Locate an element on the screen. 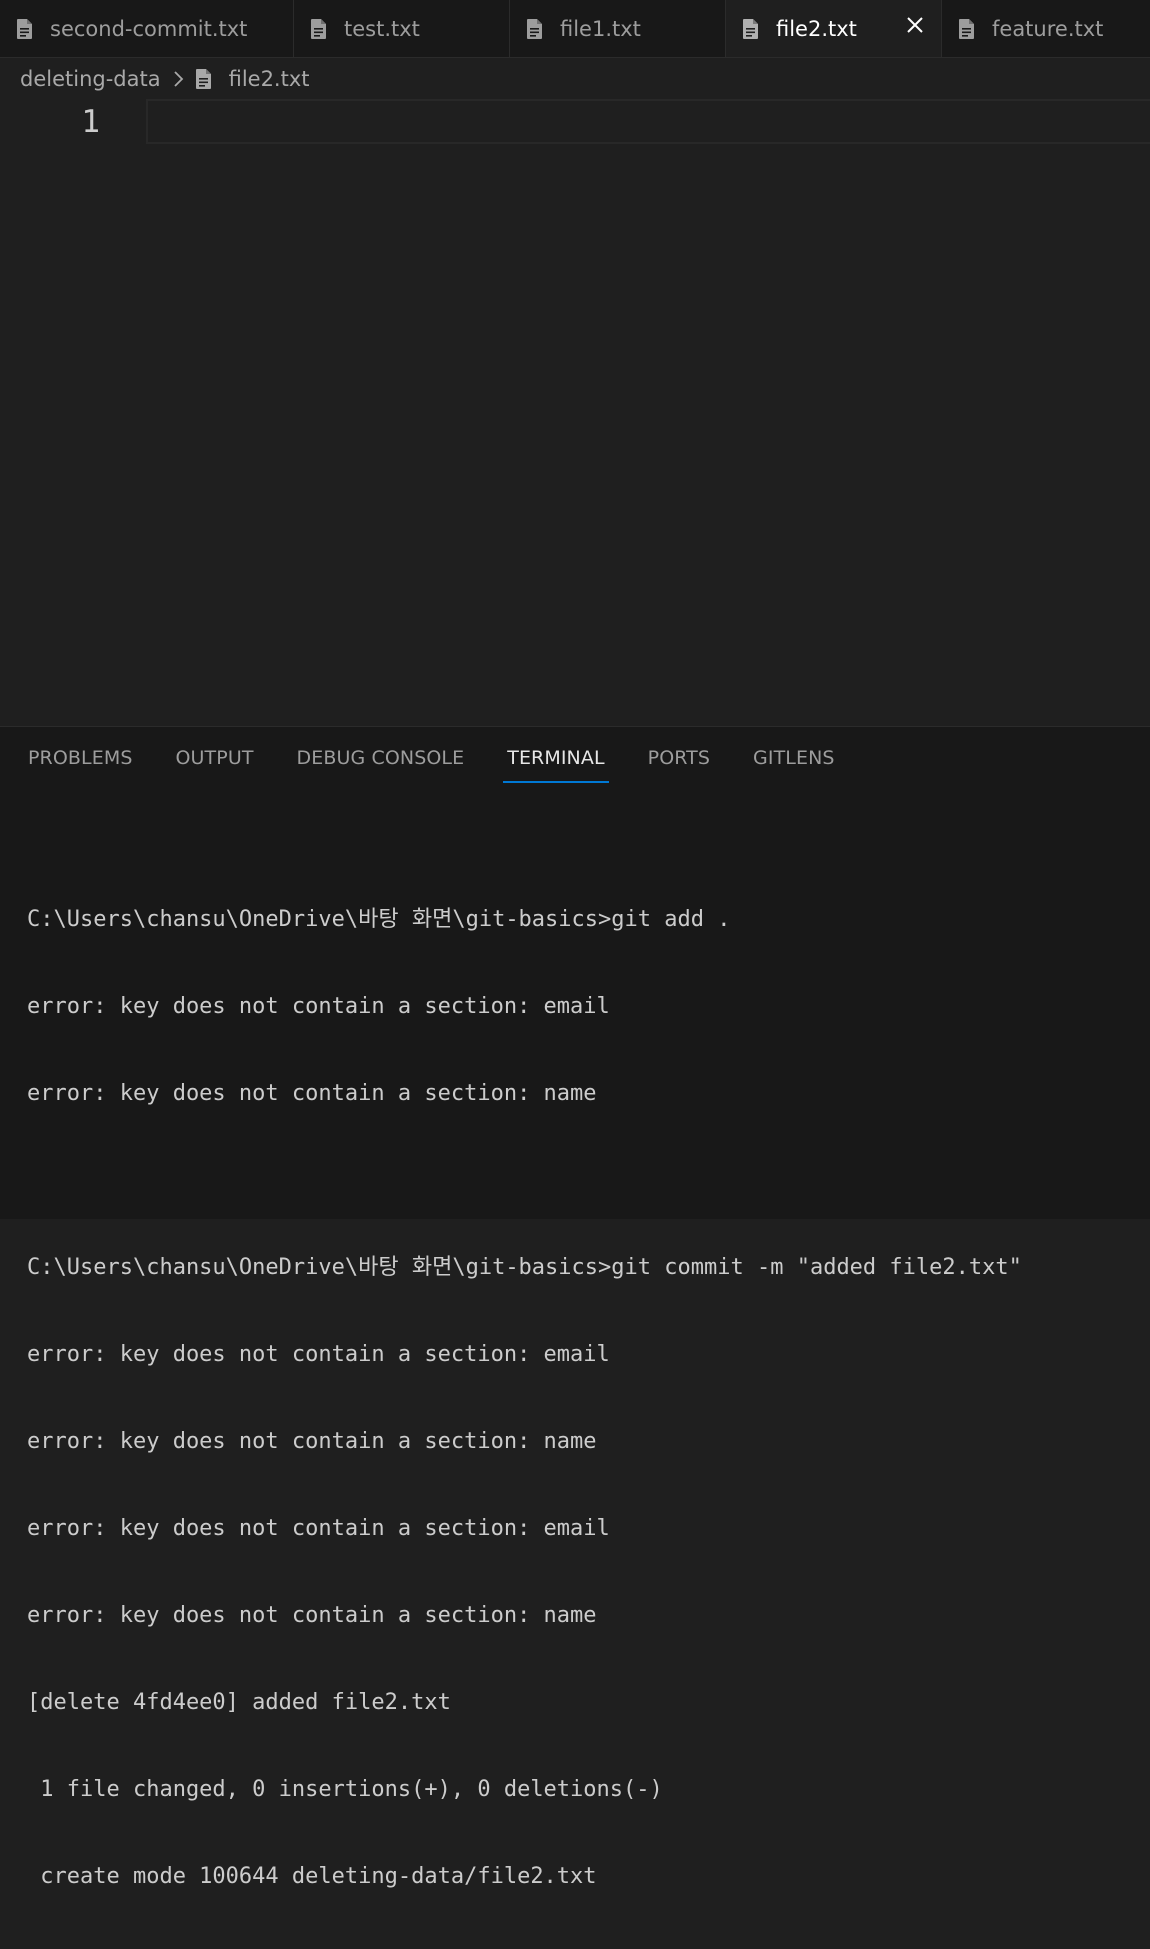 This screenshot has height=1949, width=1150. terminal-line: [delete 4fd4ee0] added file2.txt is located at coordinates (239, 1702).